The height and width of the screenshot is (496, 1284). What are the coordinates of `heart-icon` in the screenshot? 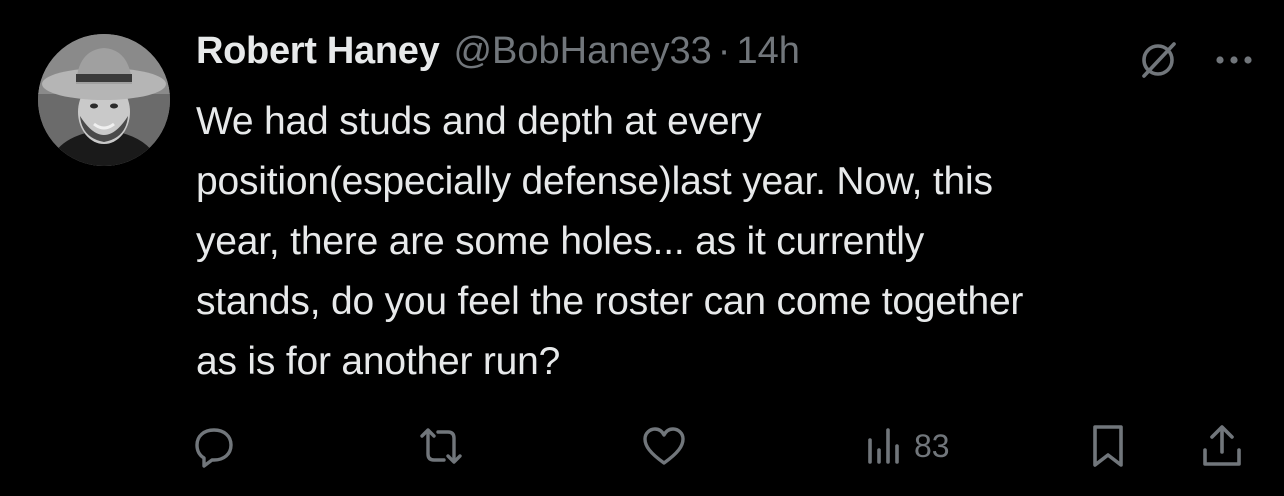 It's located at (664, 446).